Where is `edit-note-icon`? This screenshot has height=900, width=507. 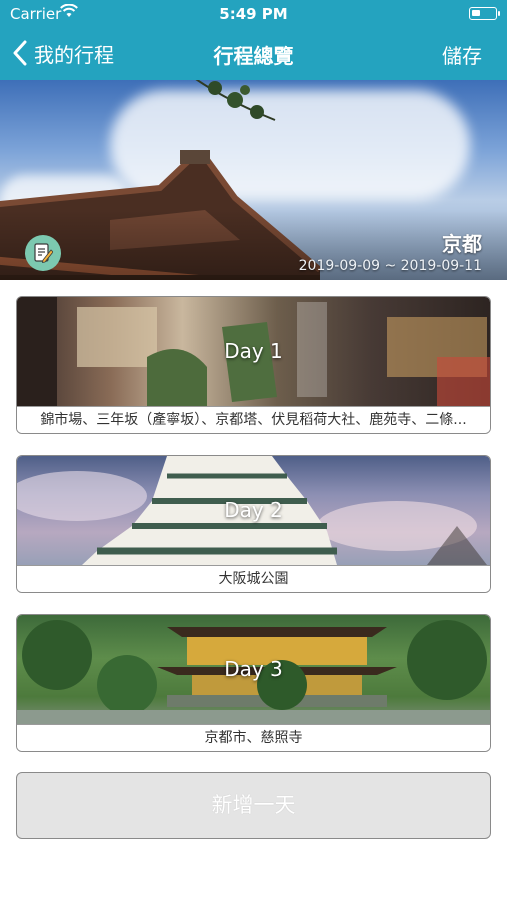 edit-note-icon is located at coordinates (43, 253).